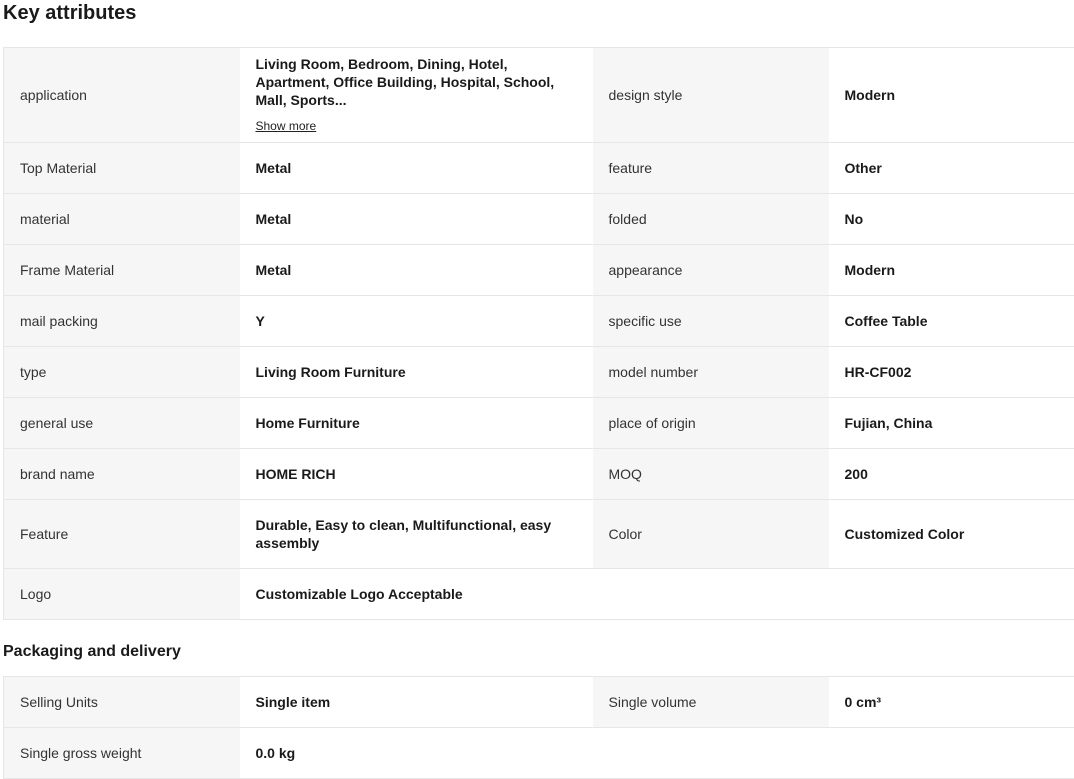  I want to click on table-row: Top Material Metal feature Other, so click(539, 168).